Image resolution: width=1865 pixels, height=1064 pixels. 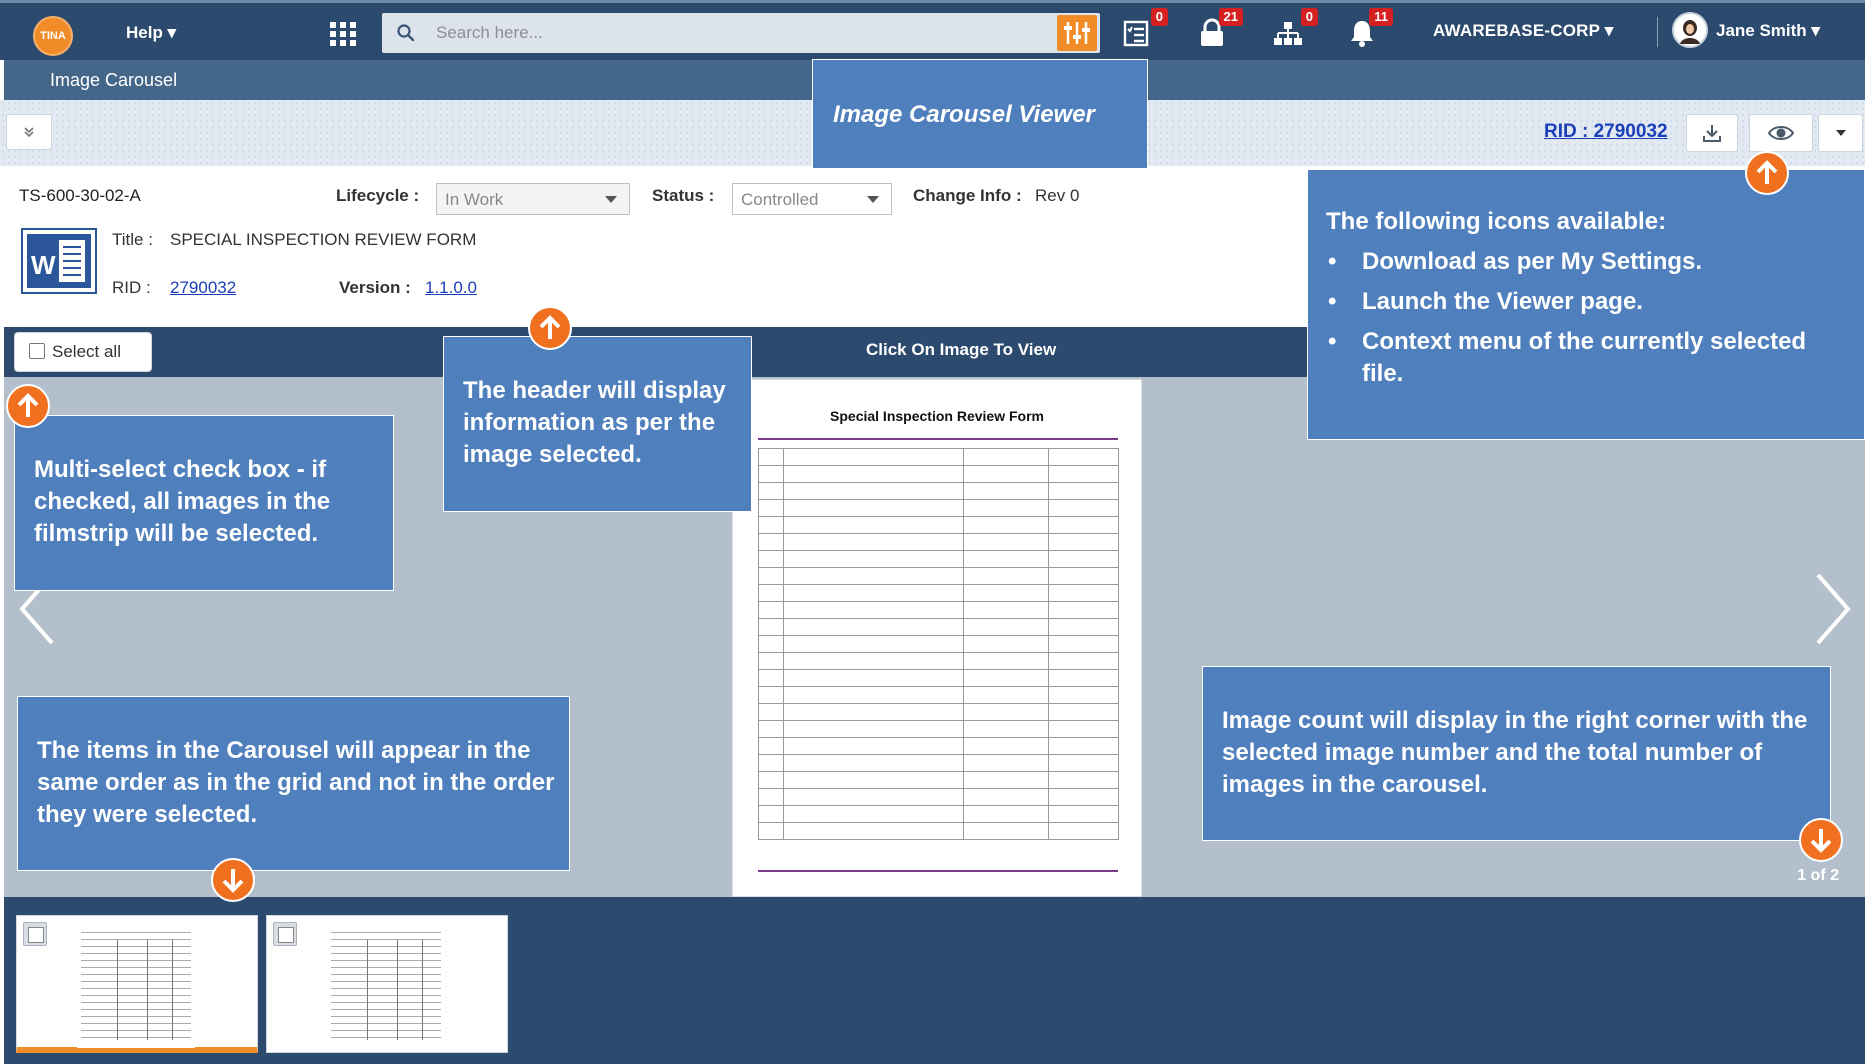 I want to click on title-value: SPECIAL INSPECTION REVIEW FORM, so click(x=323, y=239).